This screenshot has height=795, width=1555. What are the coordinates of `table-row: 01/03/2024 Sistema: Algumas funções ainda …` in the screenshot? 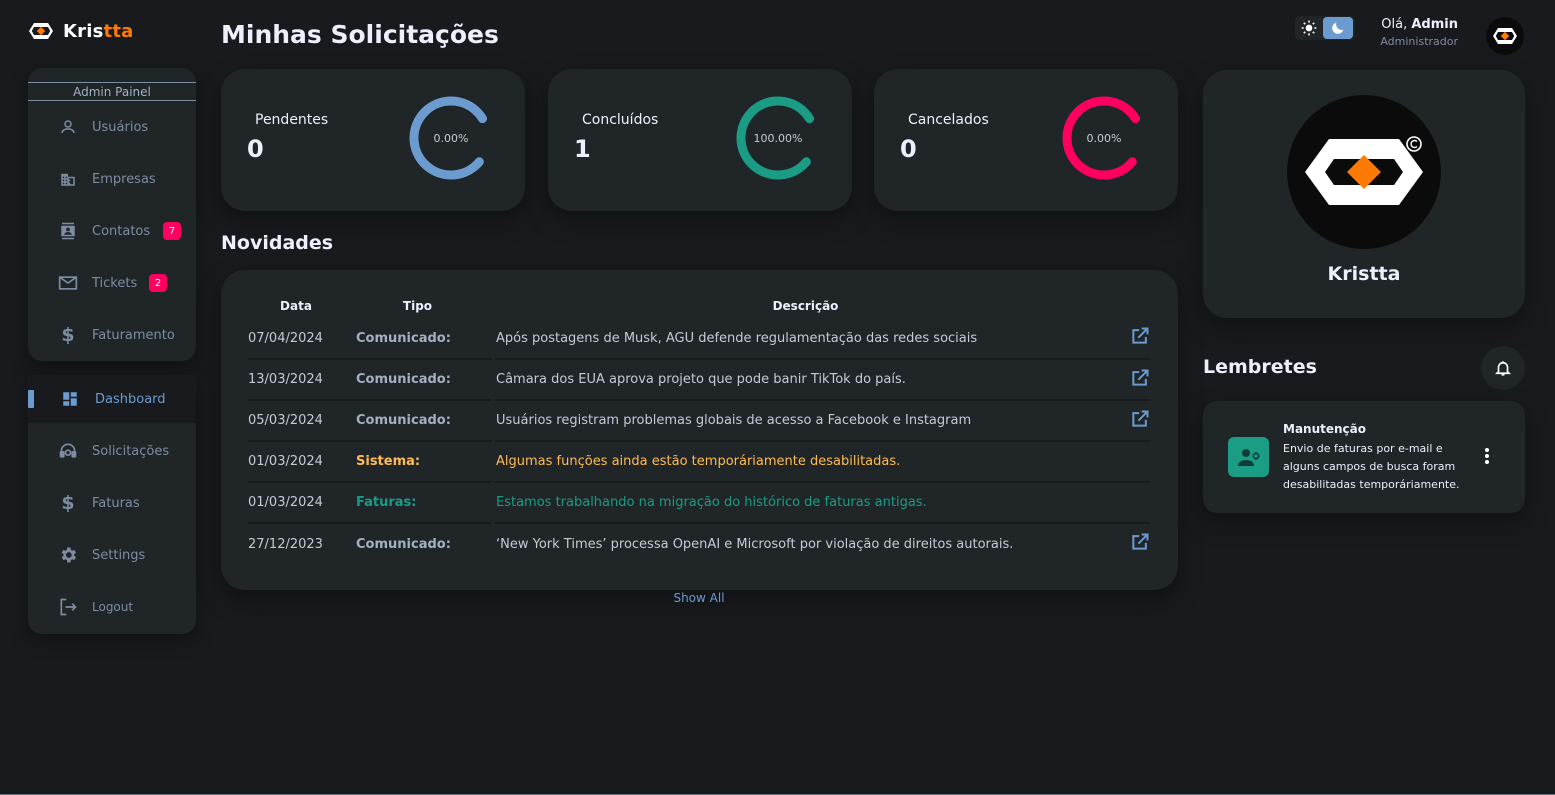 It's located at (699, 462).